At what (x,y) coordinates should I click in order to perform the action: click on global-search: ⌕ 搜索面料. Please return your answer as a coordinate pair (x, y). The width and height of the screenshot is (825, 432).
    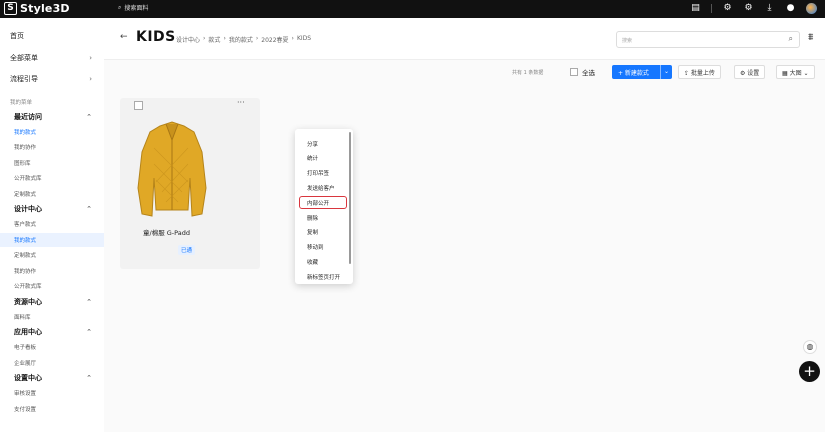
    Looking at the image, I should click on (133, 8).